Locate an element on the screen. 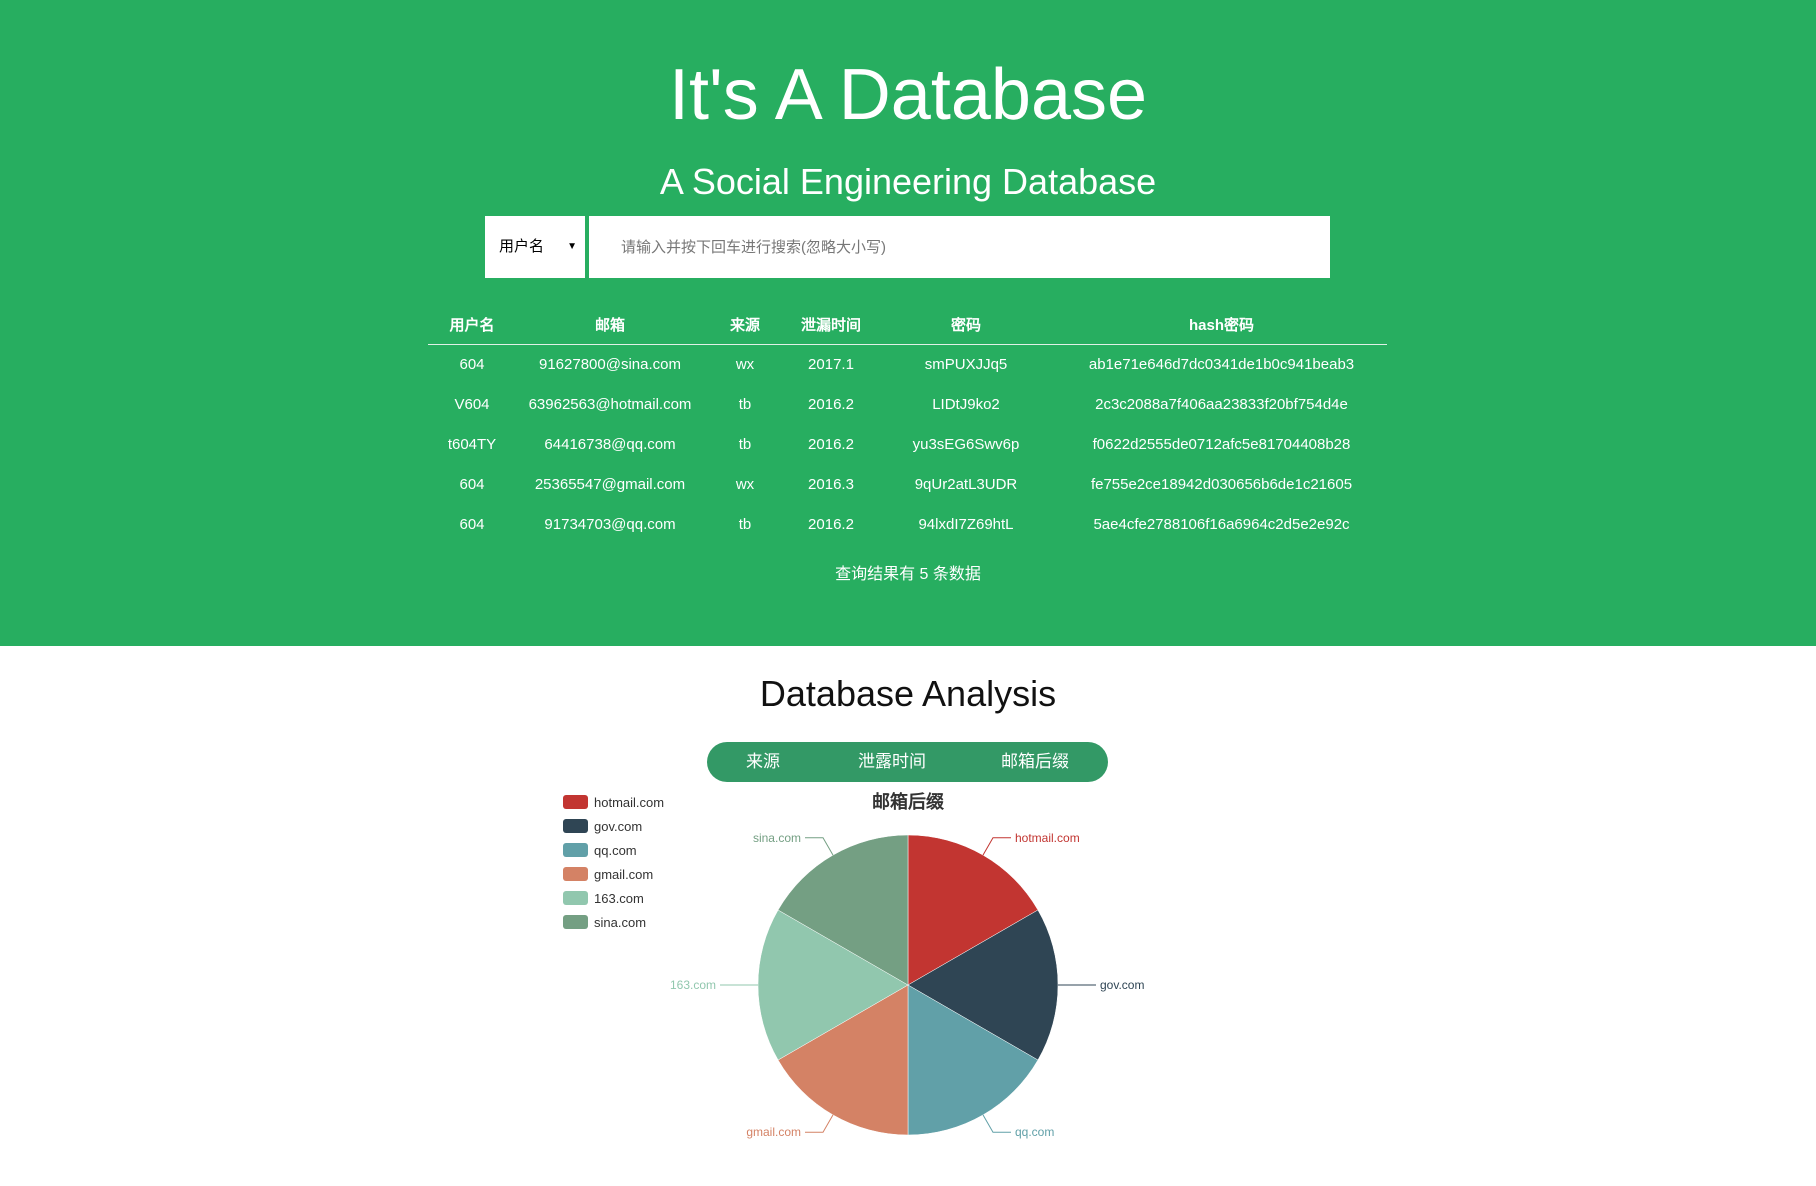 Image resolution: width=1816 pixels, height=1186 pixels. slice-label: 163.com is located at coordinates (693, 985).